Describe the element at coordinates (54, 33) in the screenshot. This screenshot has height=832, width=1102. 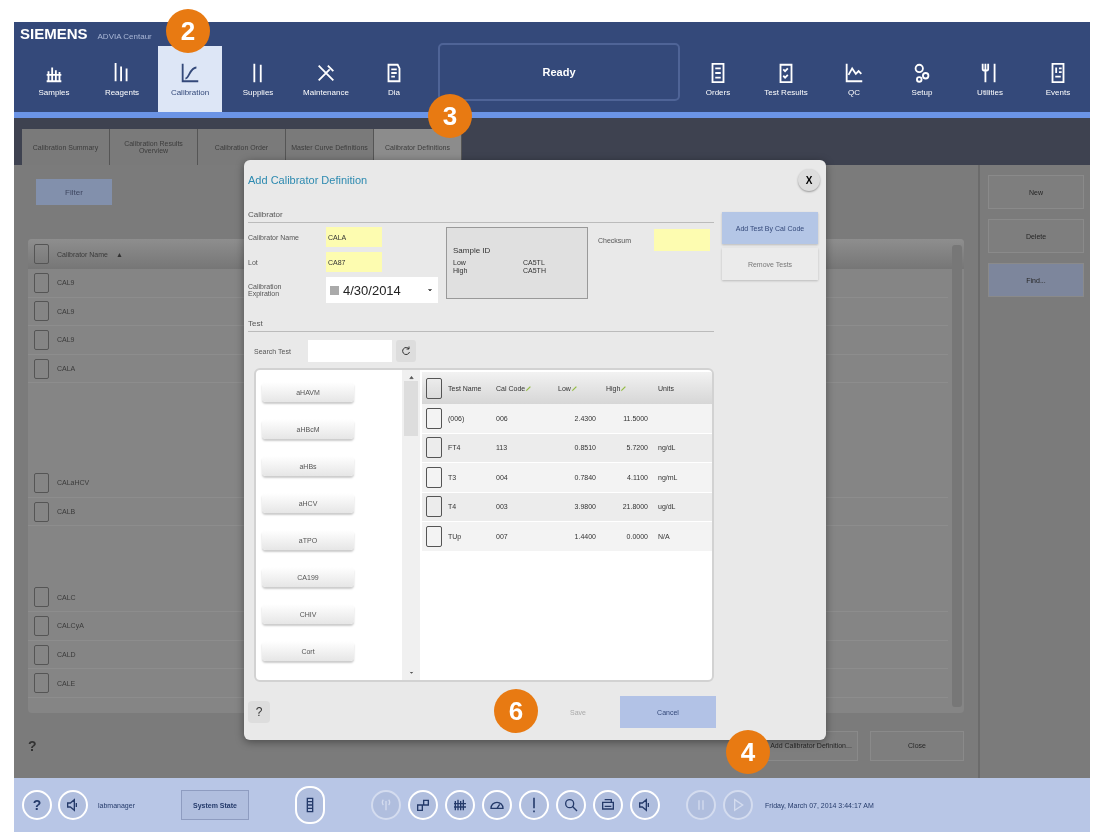
I see `brand-name: SIEMENS` at that location.